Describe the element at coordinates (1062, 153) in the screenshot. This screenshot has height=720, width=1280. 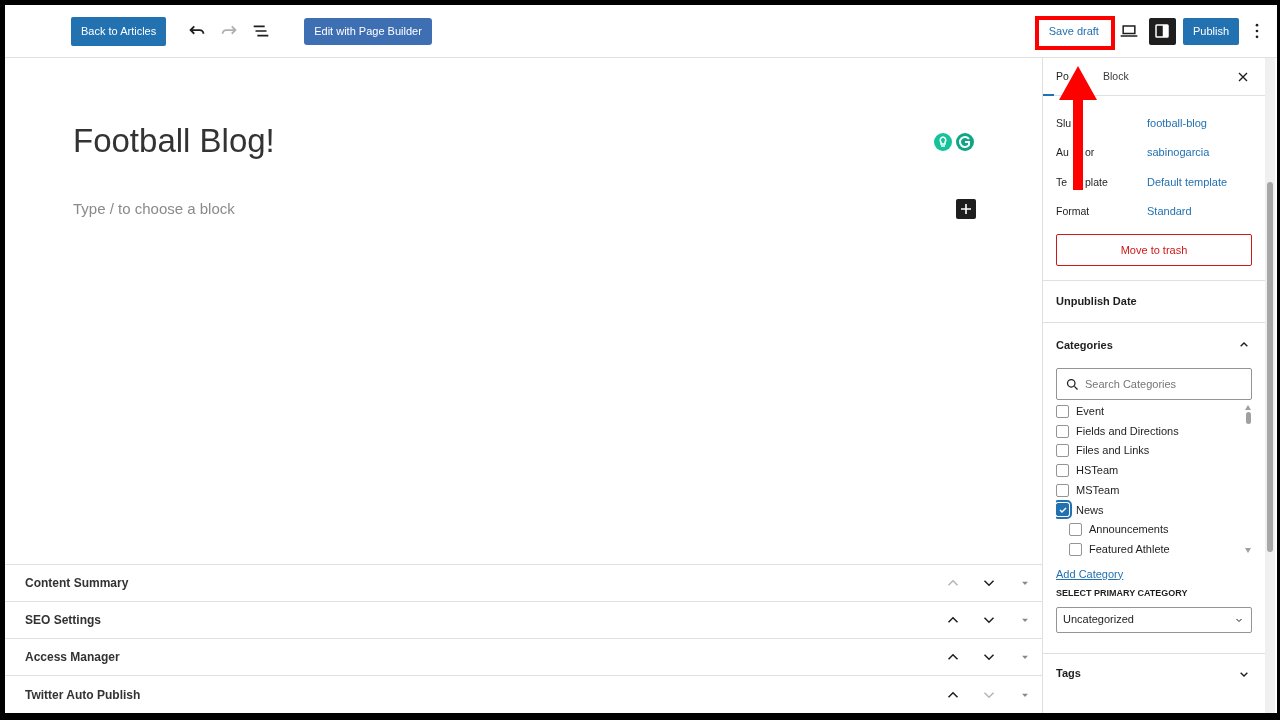
I see `field-label: Au` at that location.